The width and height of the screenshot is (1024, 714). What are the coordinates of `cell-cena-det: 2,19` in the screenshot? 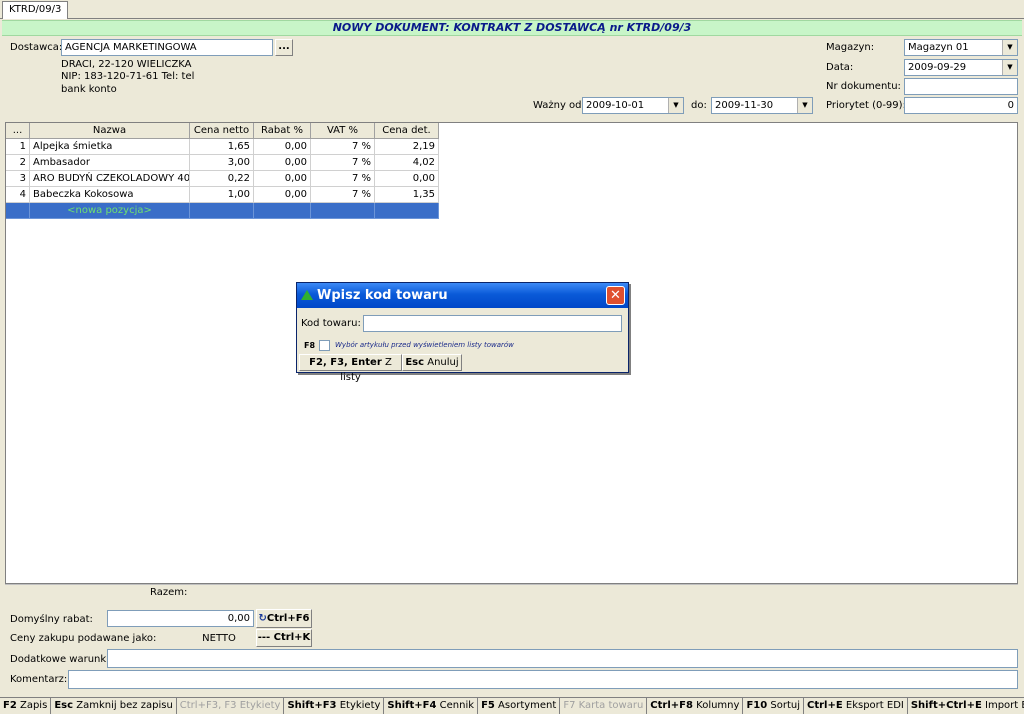 It's located at (407, 147).